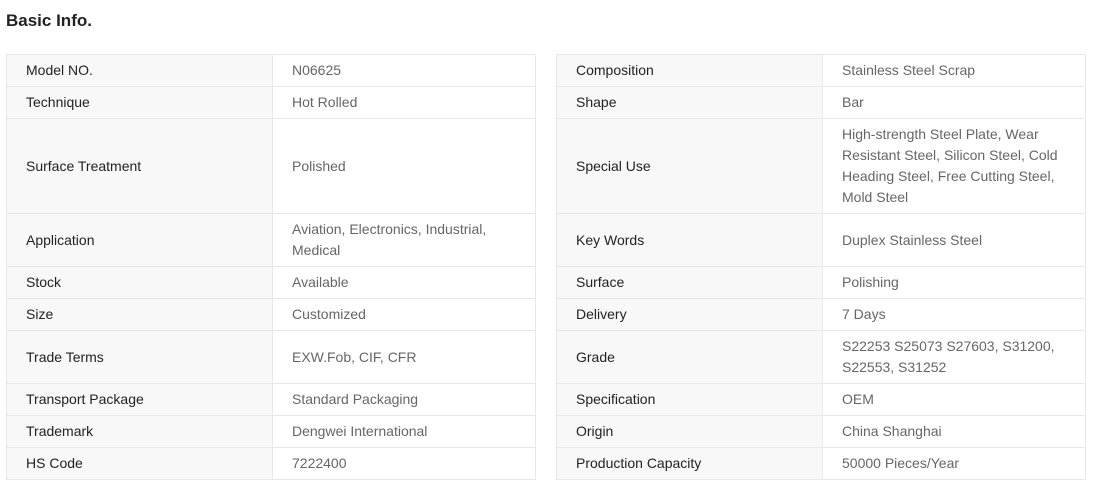 This screenshot has width=1094, height=500. What do you see at coordinates (689, 102) in the screenshot?
I see `spec-label: Shape` at bounding box center [689, 102].